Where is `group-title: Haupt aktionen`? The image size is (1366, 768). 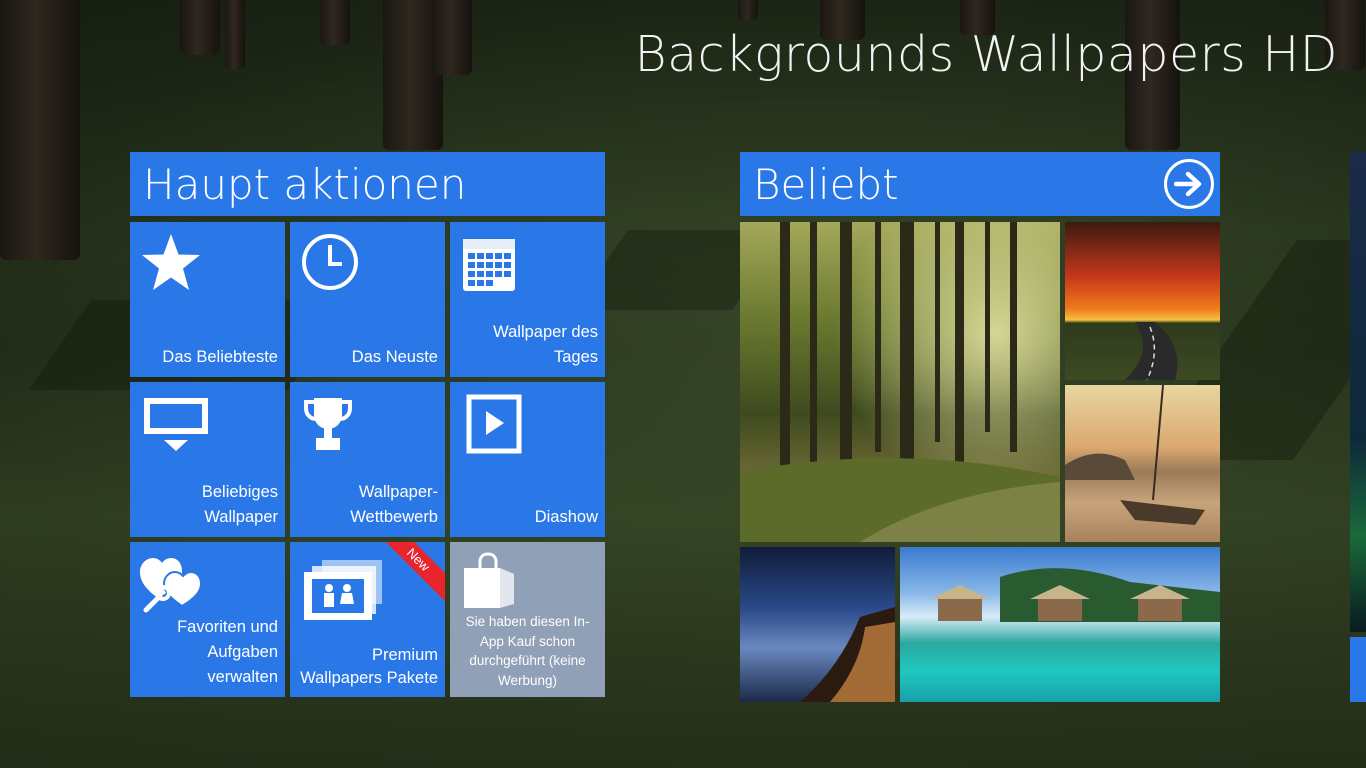
group-title: Haupt aktionen is located at coordinates (305, 184).